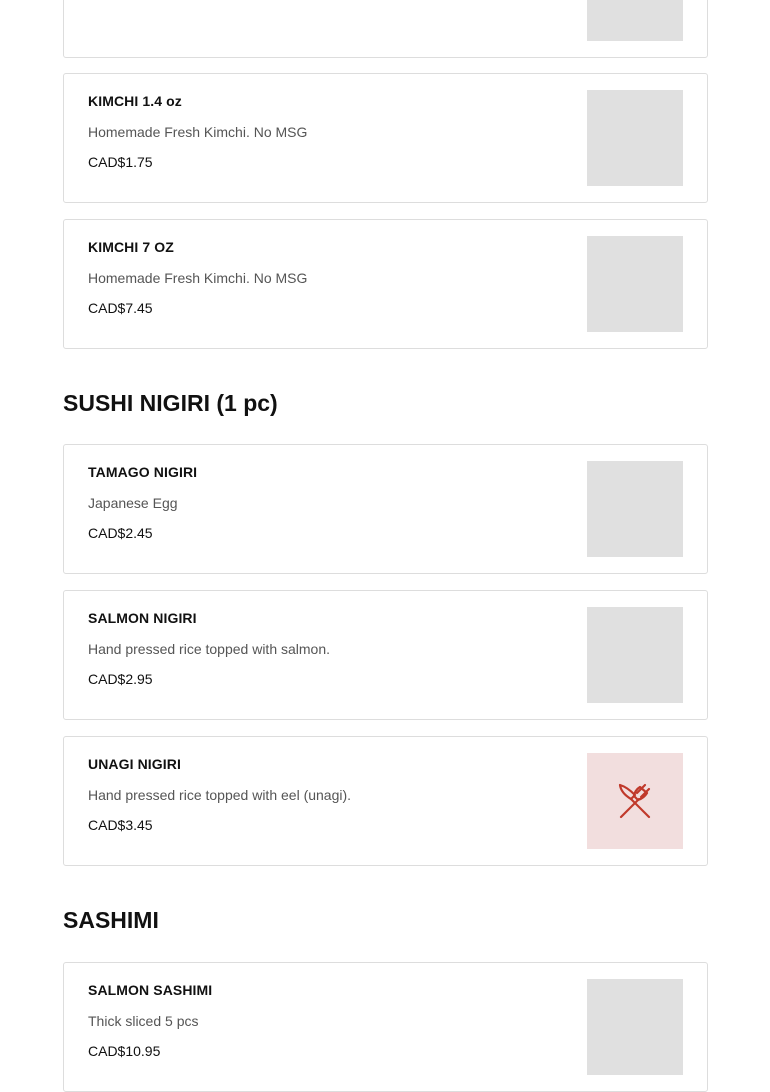 The width and height of the screenshot is (770, 1092). I want to click on section-title: SASHIMI, so click(111, 920).